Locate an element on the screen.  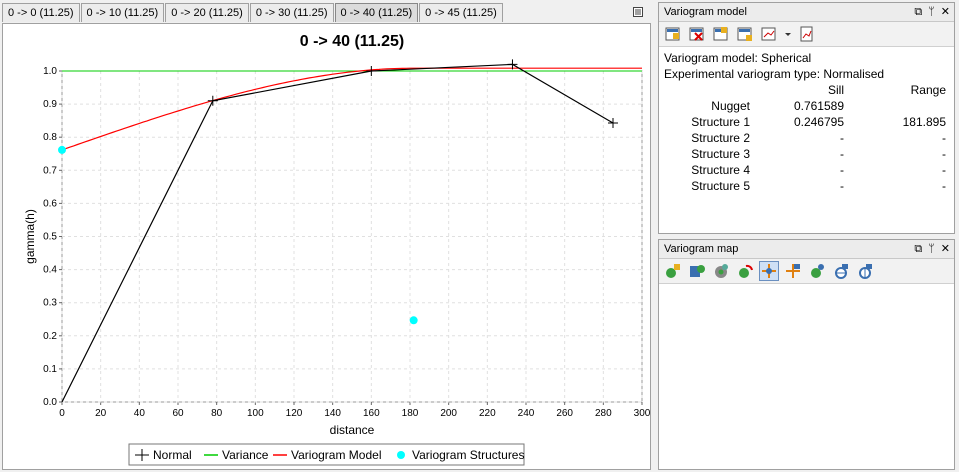
row-label: Structure 2 is located at coordinates (720, 138).